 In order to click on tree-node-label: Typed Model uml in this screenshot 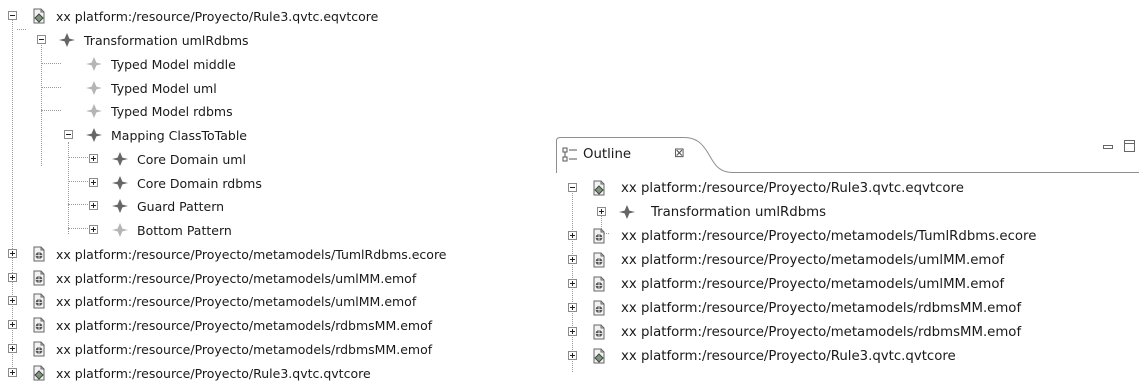, I will do `click(164, 88)`.